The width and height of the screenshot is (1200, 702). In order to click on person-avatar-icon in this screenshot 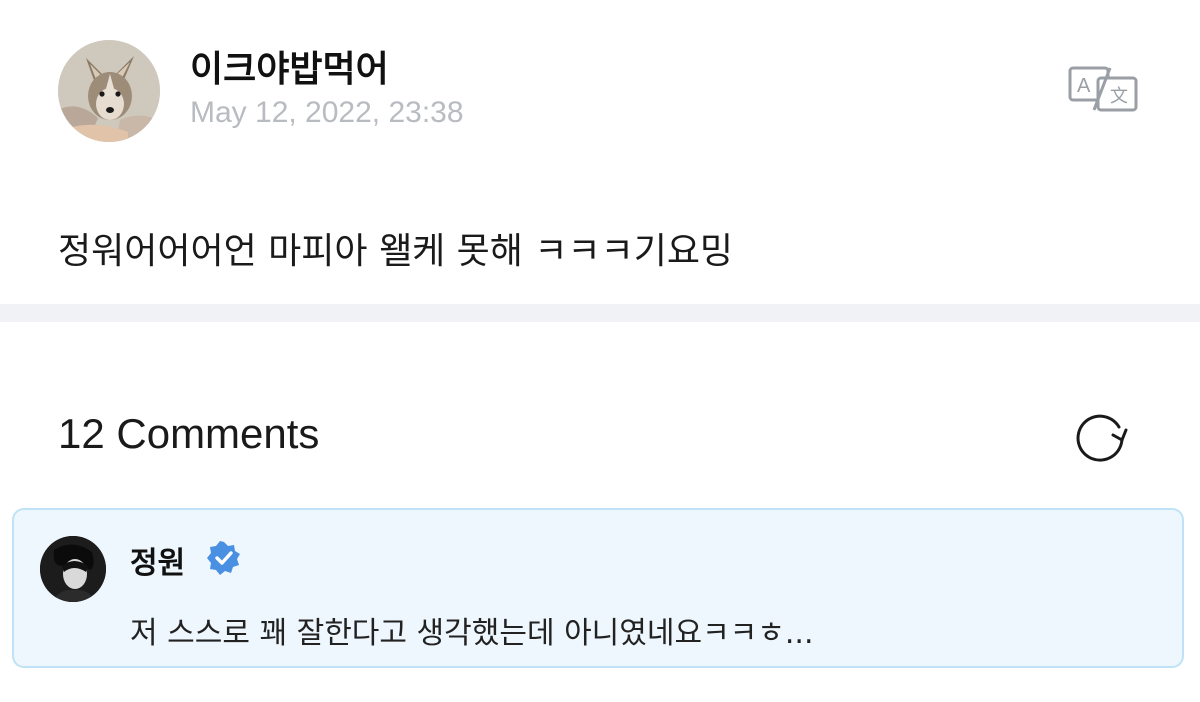, I will do `click(73, 569)`.